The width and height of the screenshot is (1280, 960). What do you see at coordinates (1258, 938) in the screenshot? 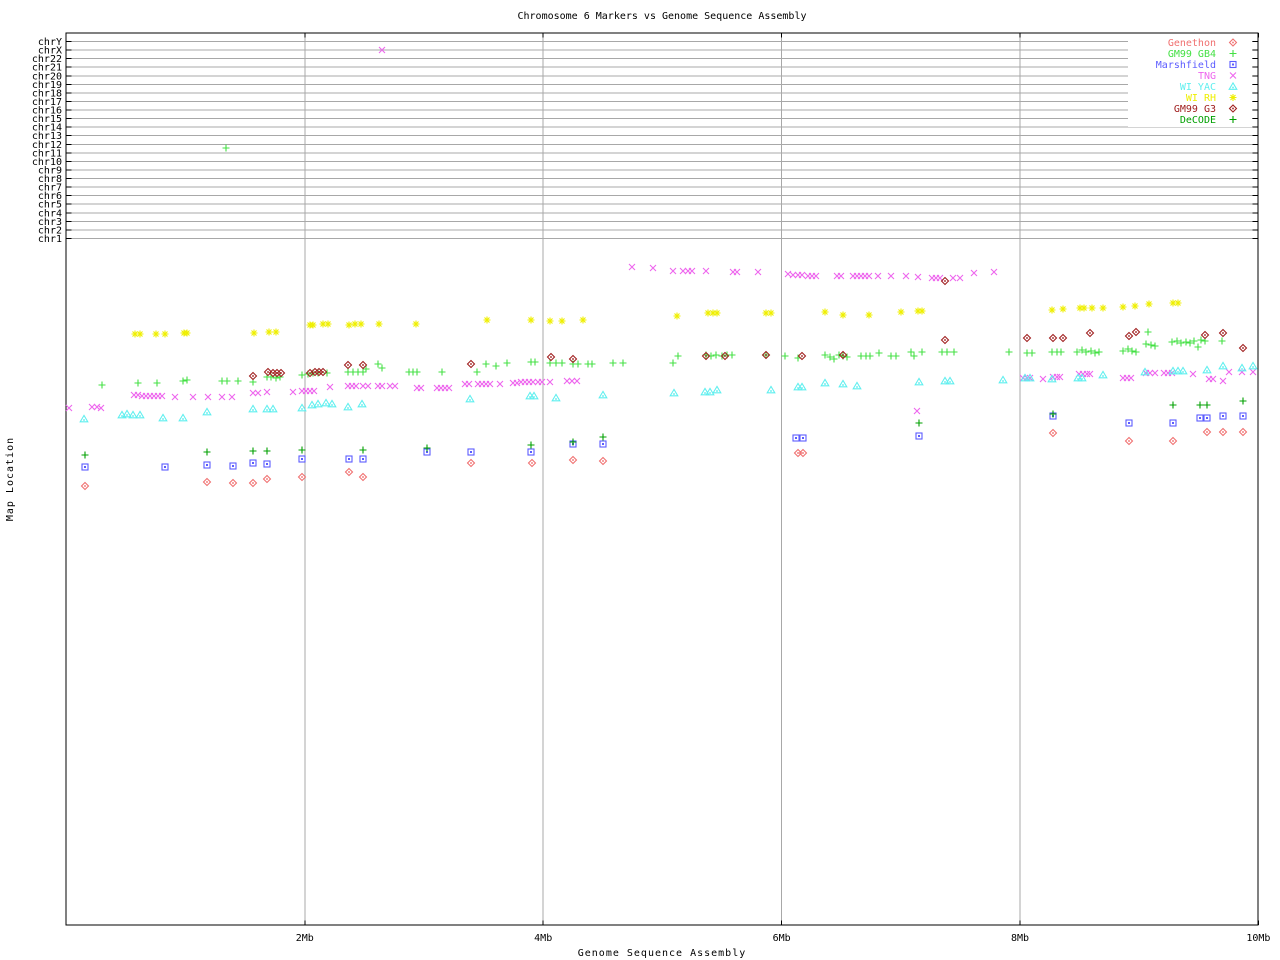
I see `x-tick-label-10mb: 10Mb` at bounding box center [1258, 938].